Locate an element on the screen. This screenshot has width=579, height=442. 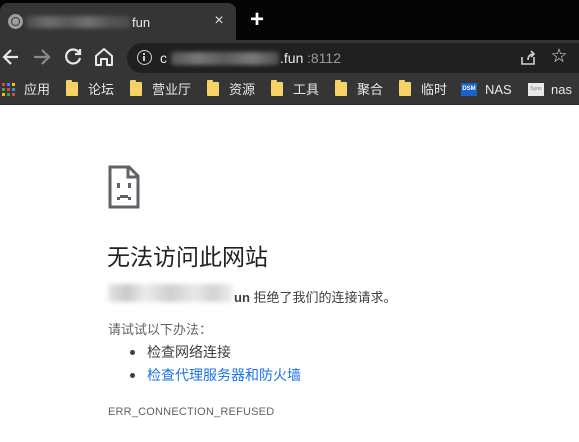
back-arrow-icon is located at coordinates (12, 57).